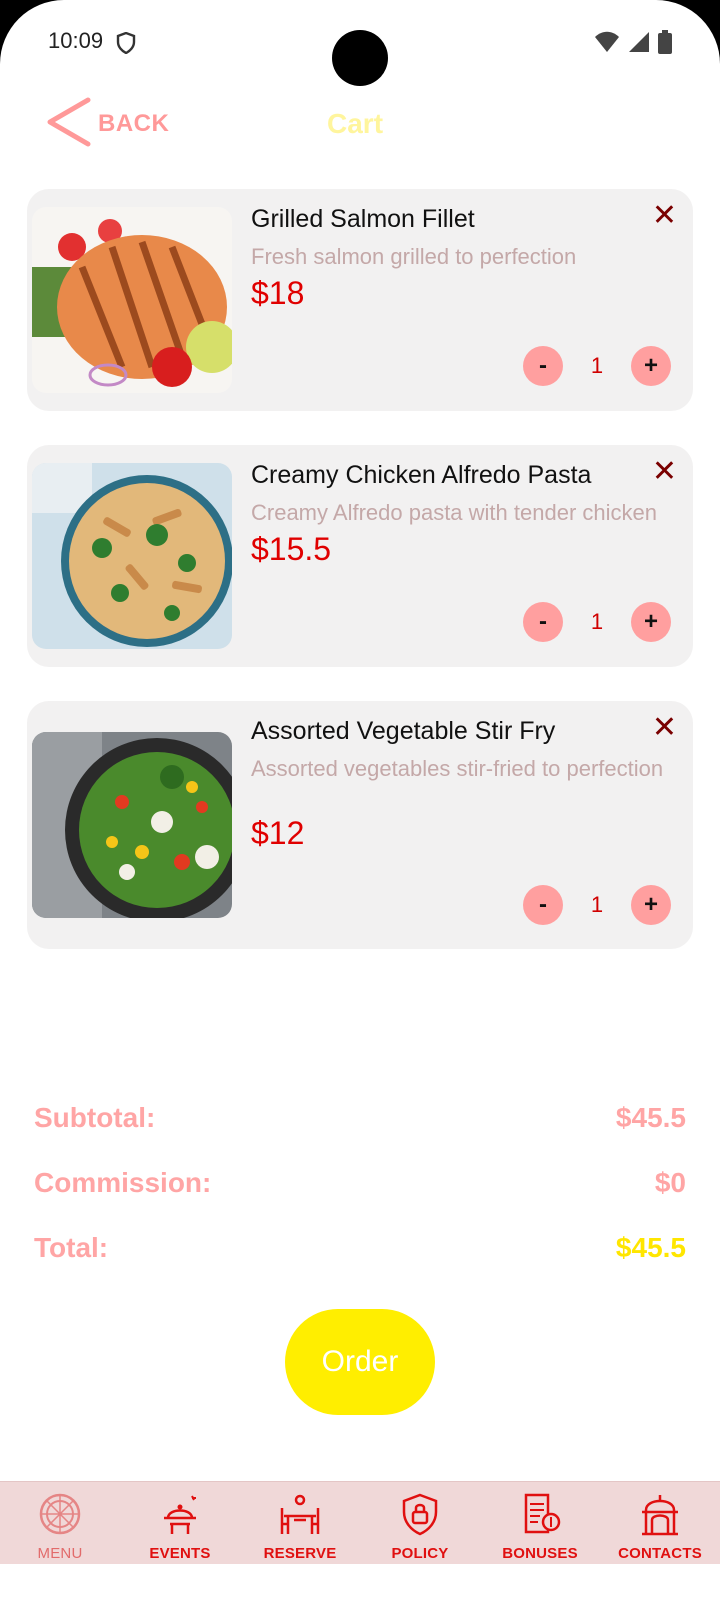  I want to click on camera-cutout, so click(360, 58).